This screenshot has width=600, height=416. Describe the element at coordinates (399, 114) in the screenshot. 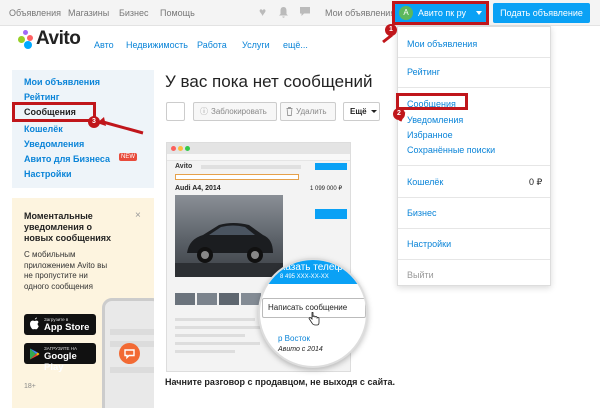

I see `annotation-marker-2: 2` at that location.